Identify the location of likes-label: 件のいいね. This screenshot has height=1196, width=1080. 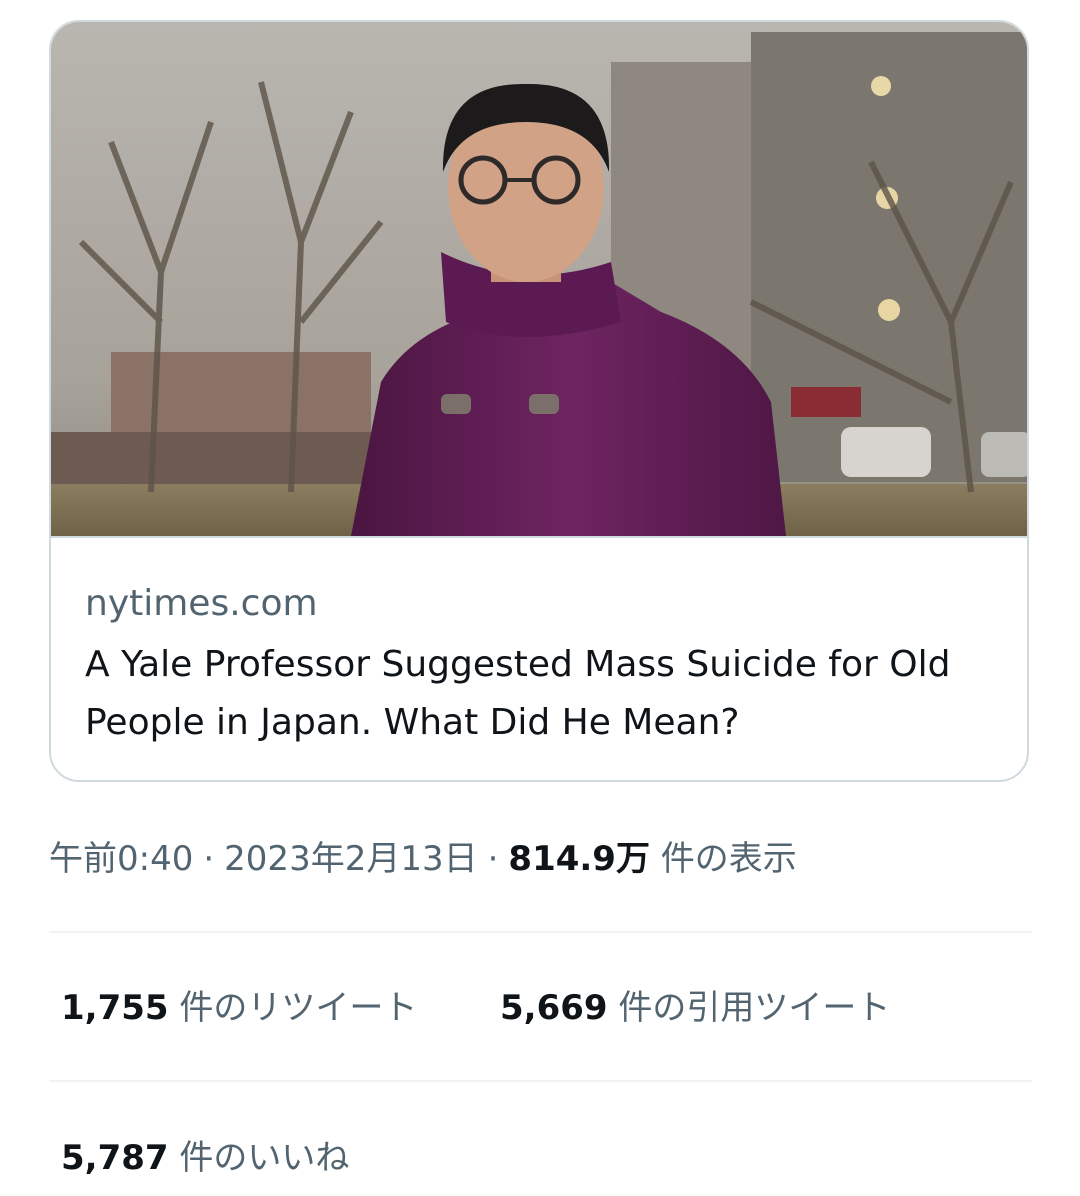
(264, 1158).